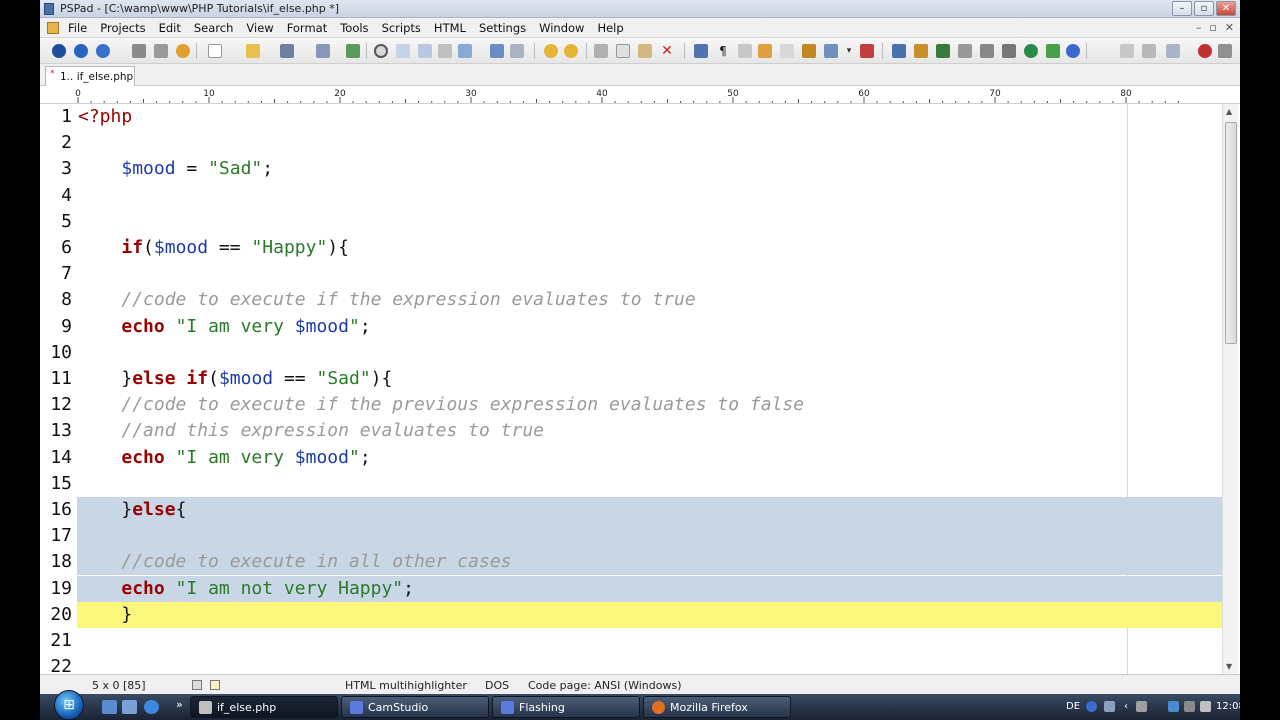 Image resolution: width=1280 pixels, height=720 pixels. Describe the element at coordinates (1073, 51) in the screenshot. I see `google-icon` at that location.